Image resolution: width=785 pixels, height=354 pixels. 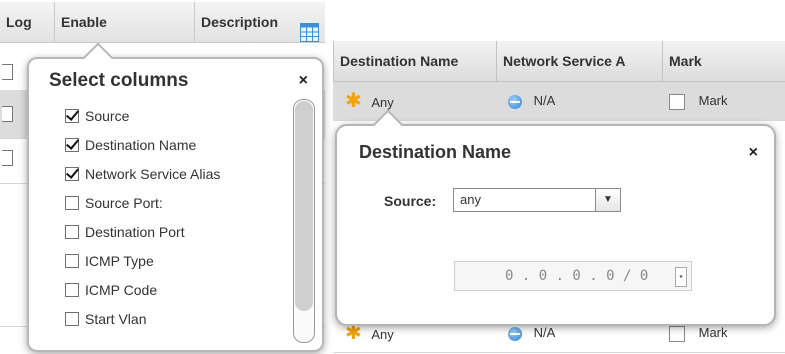 What do you see at coordinates (125, 22) in the screenshot?
I see `column-header-enable: Enable` at bounding box center [125, 22].